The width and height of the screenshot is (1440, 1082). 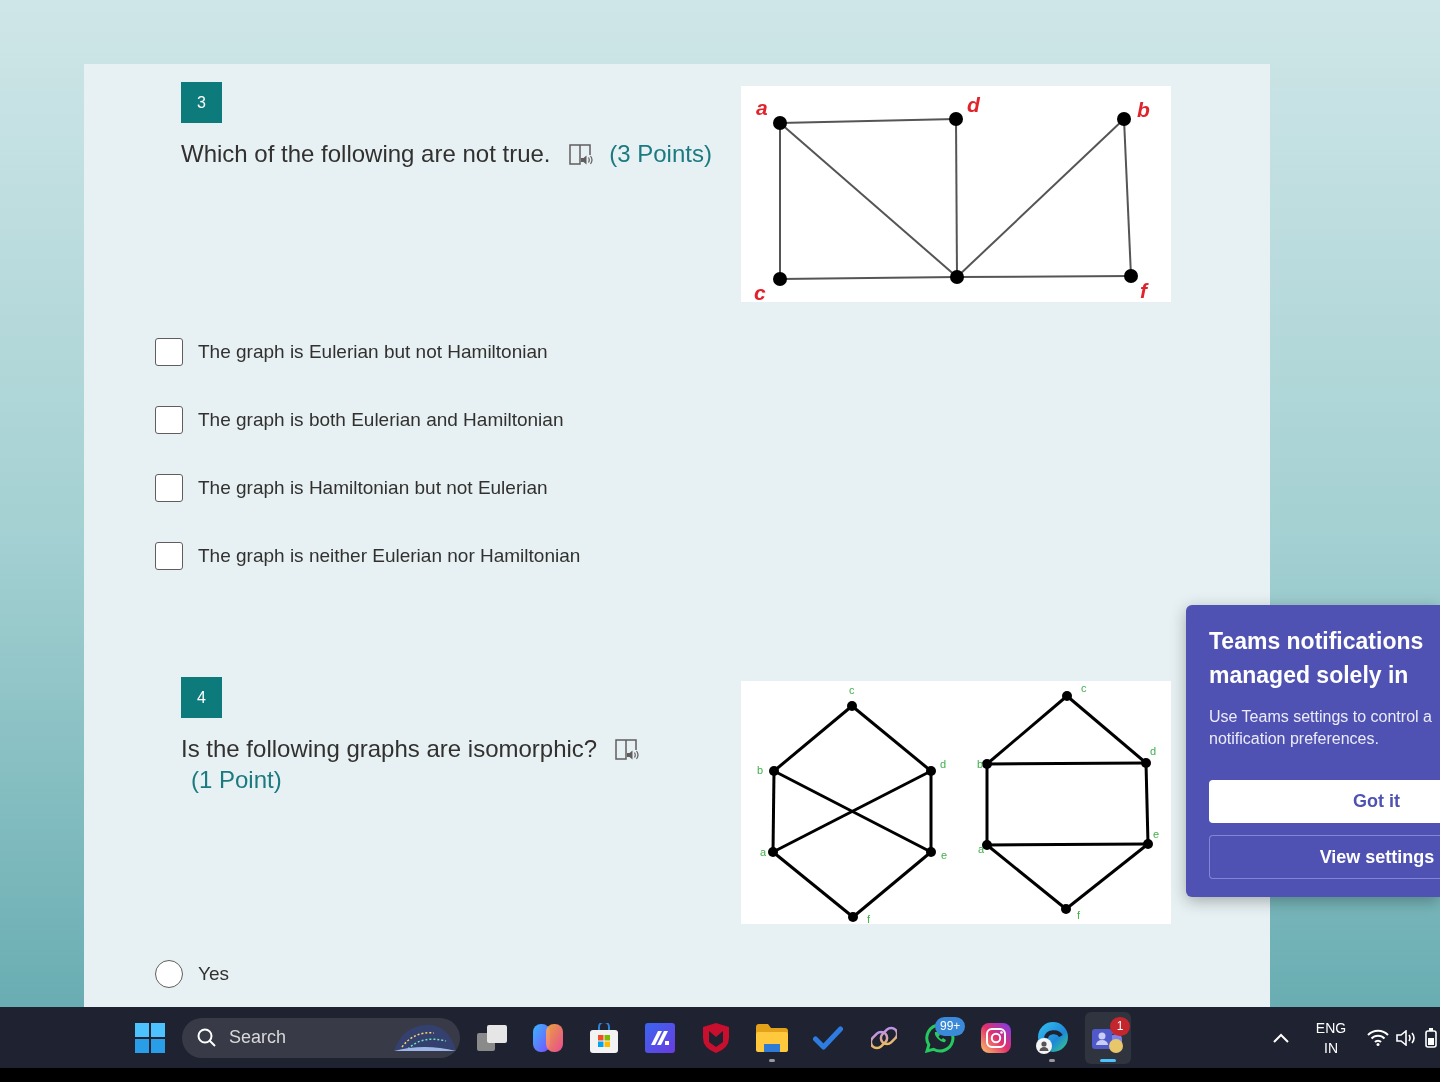 I want to click on twin-pill-icon, so click(x=548, y=1037).